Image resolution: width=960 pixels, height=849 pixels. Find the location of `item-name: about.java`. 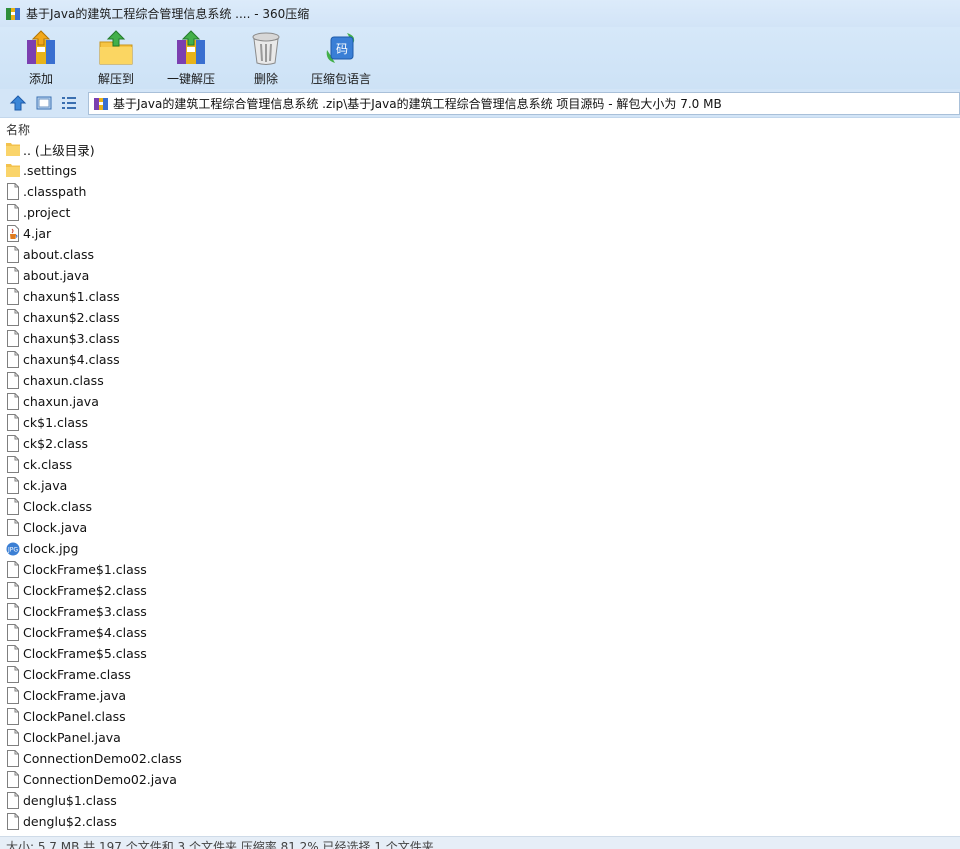

item-name: about.java is located at coordinates (56, 275).